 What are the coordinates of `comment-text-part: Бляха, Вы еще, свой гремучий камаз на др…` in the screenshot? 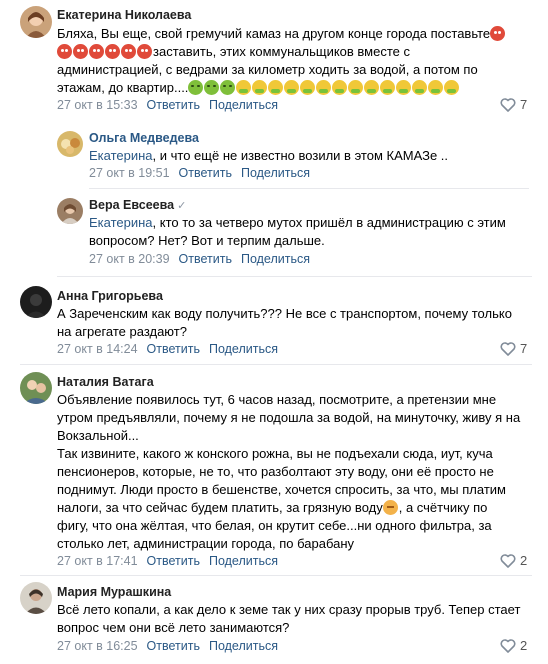 It's located at (274, 33).